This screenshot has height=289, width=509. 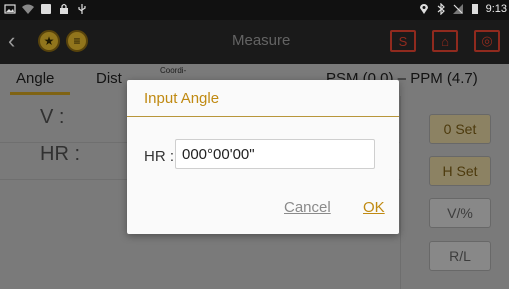 What do you see at coordinates (275, 154) in the screenshot?
I see `hr-angle-input` at bounding box center [275, 154].